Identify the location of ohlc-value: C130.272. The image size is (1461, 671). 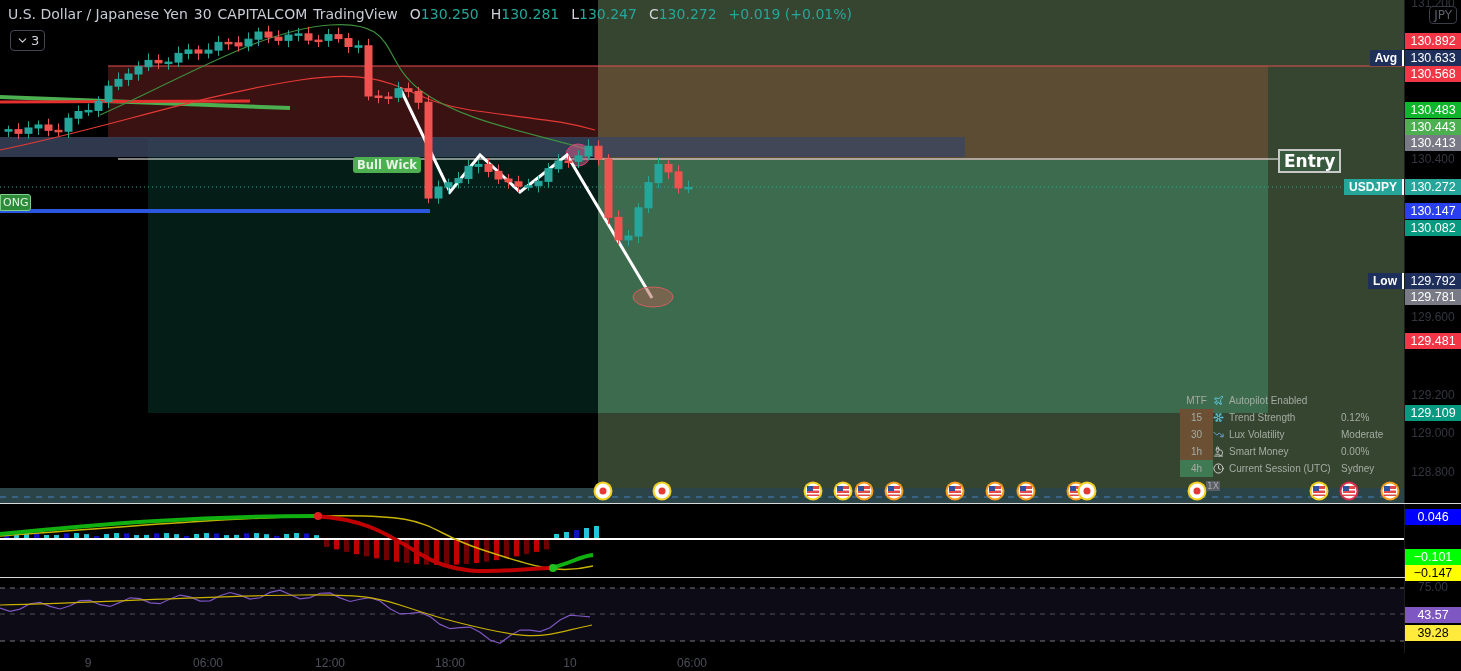
(682, 14).